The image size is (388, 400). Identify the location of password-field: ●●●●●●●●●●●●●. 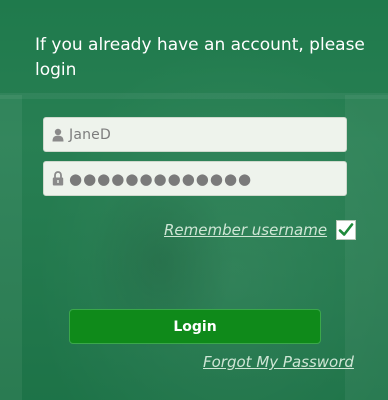
(195, 178).